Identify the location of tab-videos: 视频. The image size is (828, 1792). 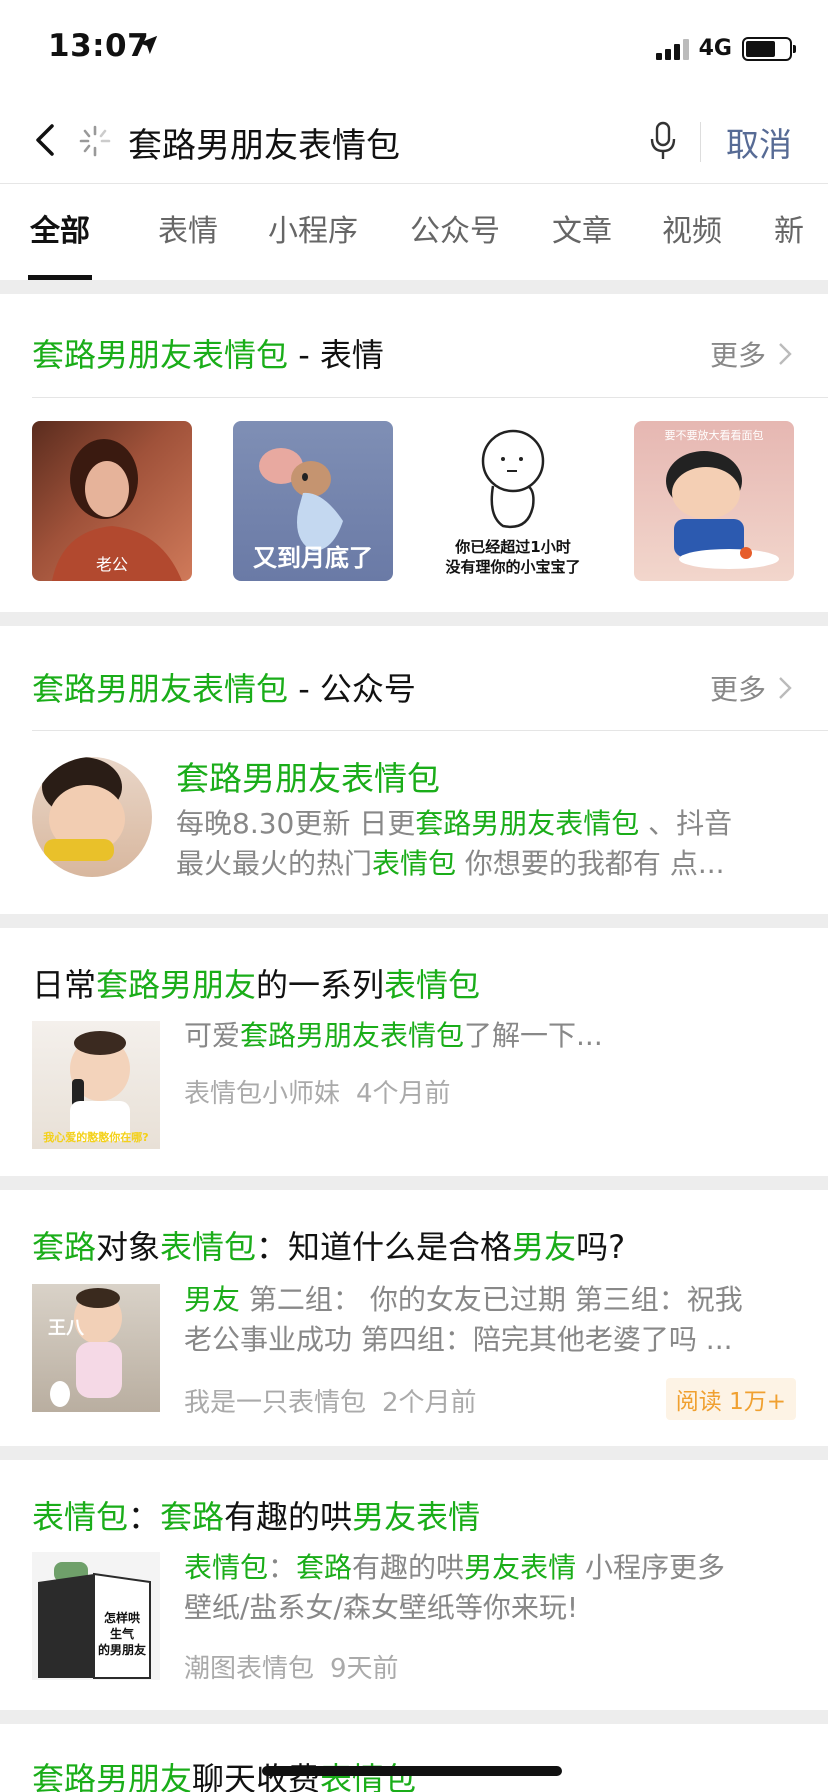
(692, 232).